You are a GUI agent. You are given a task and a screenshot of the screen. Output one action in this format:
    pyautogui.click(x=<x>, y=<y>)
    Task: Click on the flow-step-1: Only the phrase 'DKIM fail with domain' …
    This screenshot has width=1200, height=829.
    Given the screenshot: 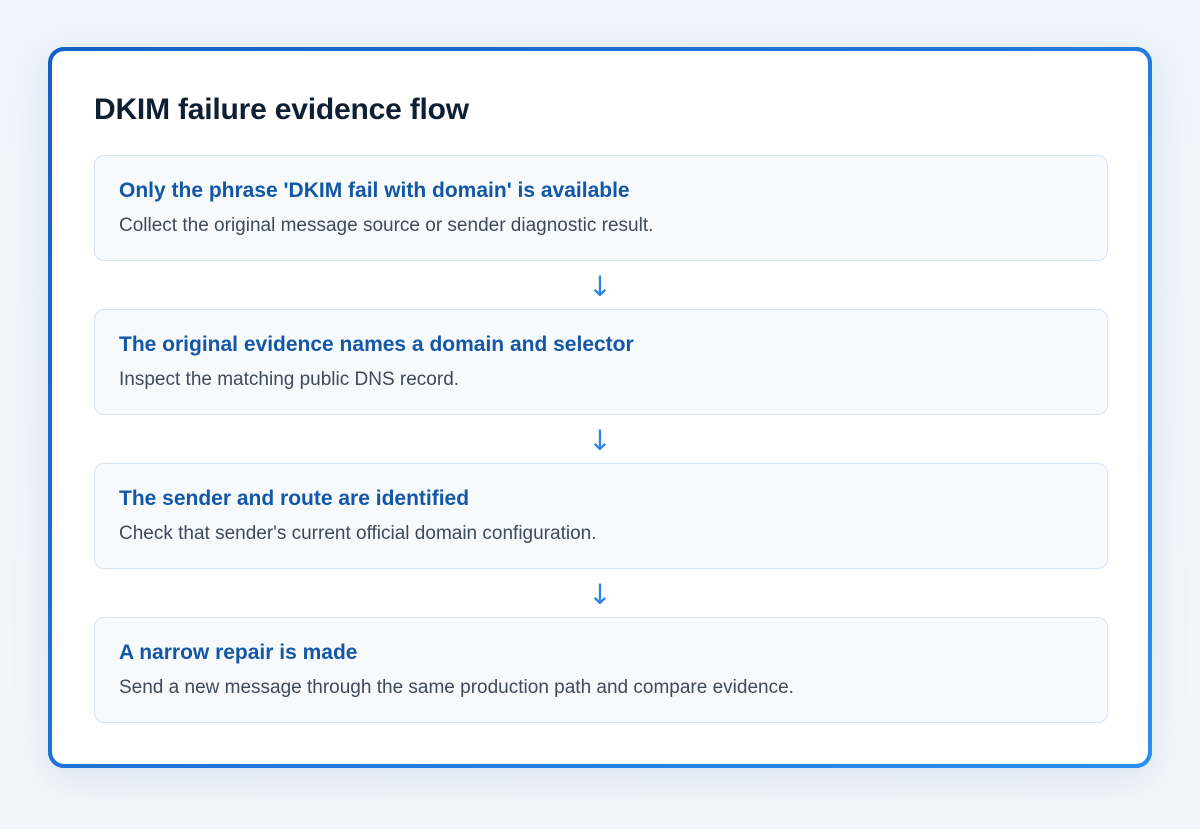 What is the action you would take?
    pyautogui.click(x=601, y=208)
    